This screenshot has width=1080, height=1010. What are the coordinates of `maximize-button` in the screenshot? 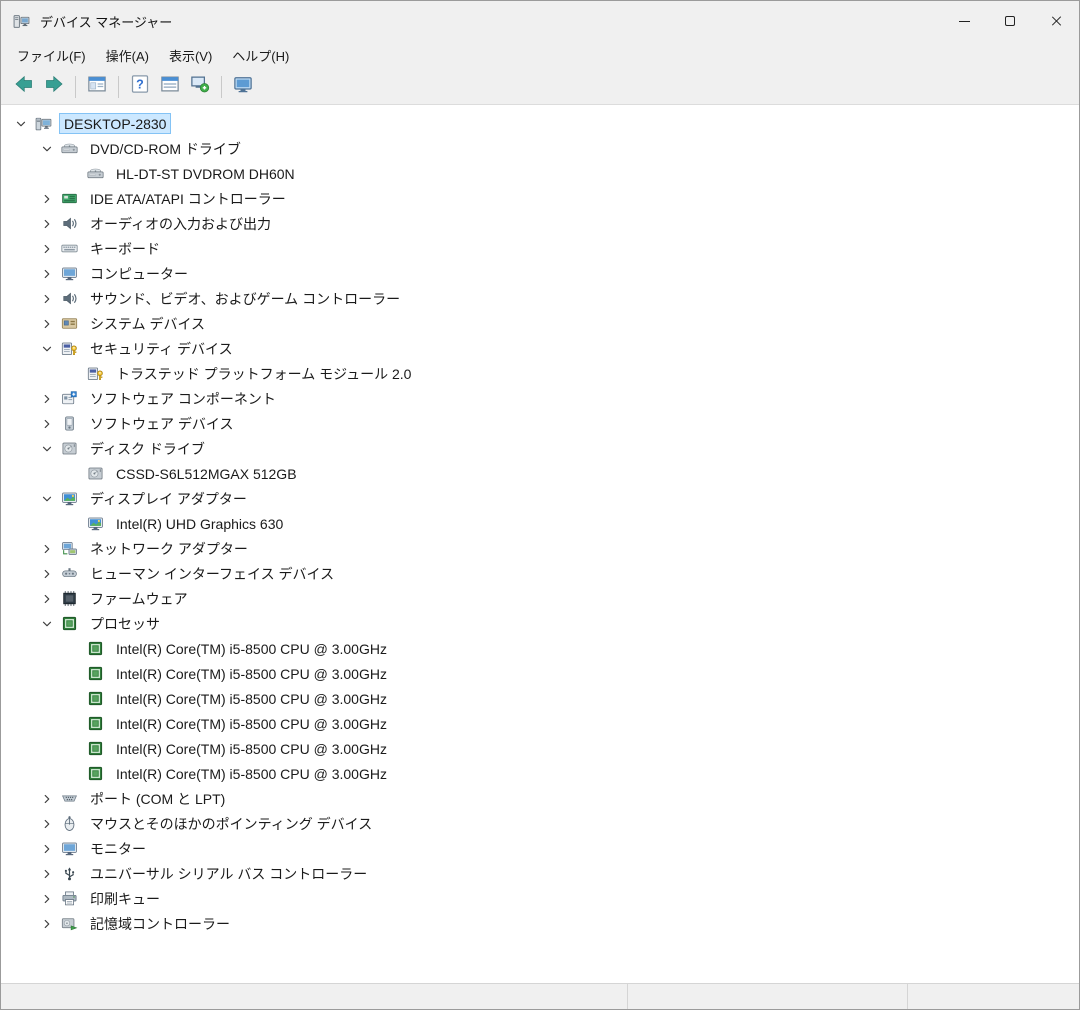 It's located at (1010, 21).